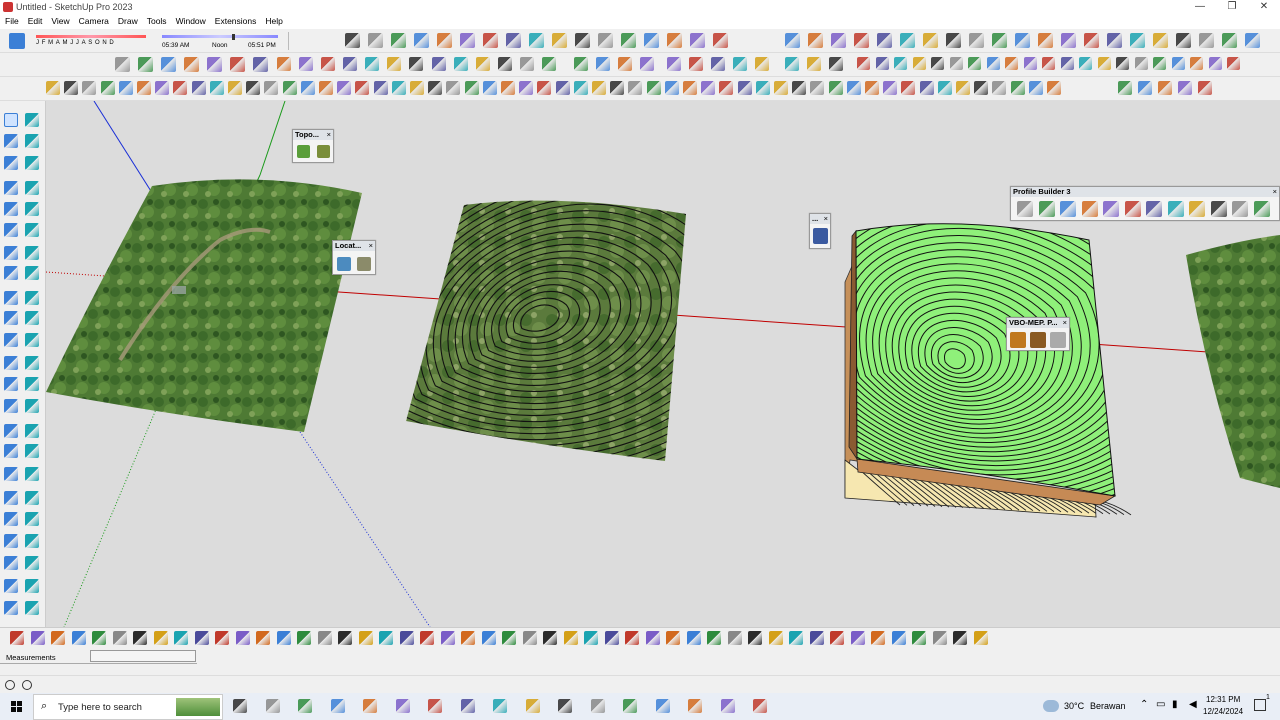 The width and height of the screenshot is (1280, 720). I want to click on grid-tool-icon, so click(1058, 340).